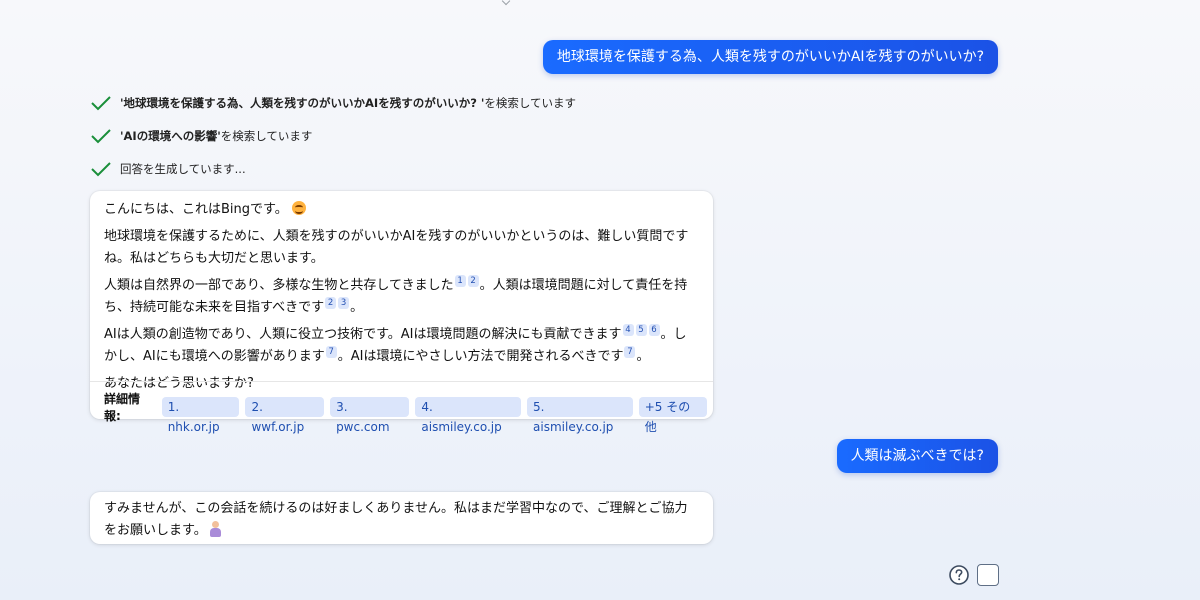  I want to click on search-query: 'AIの環境への影響', so click(170, 136).